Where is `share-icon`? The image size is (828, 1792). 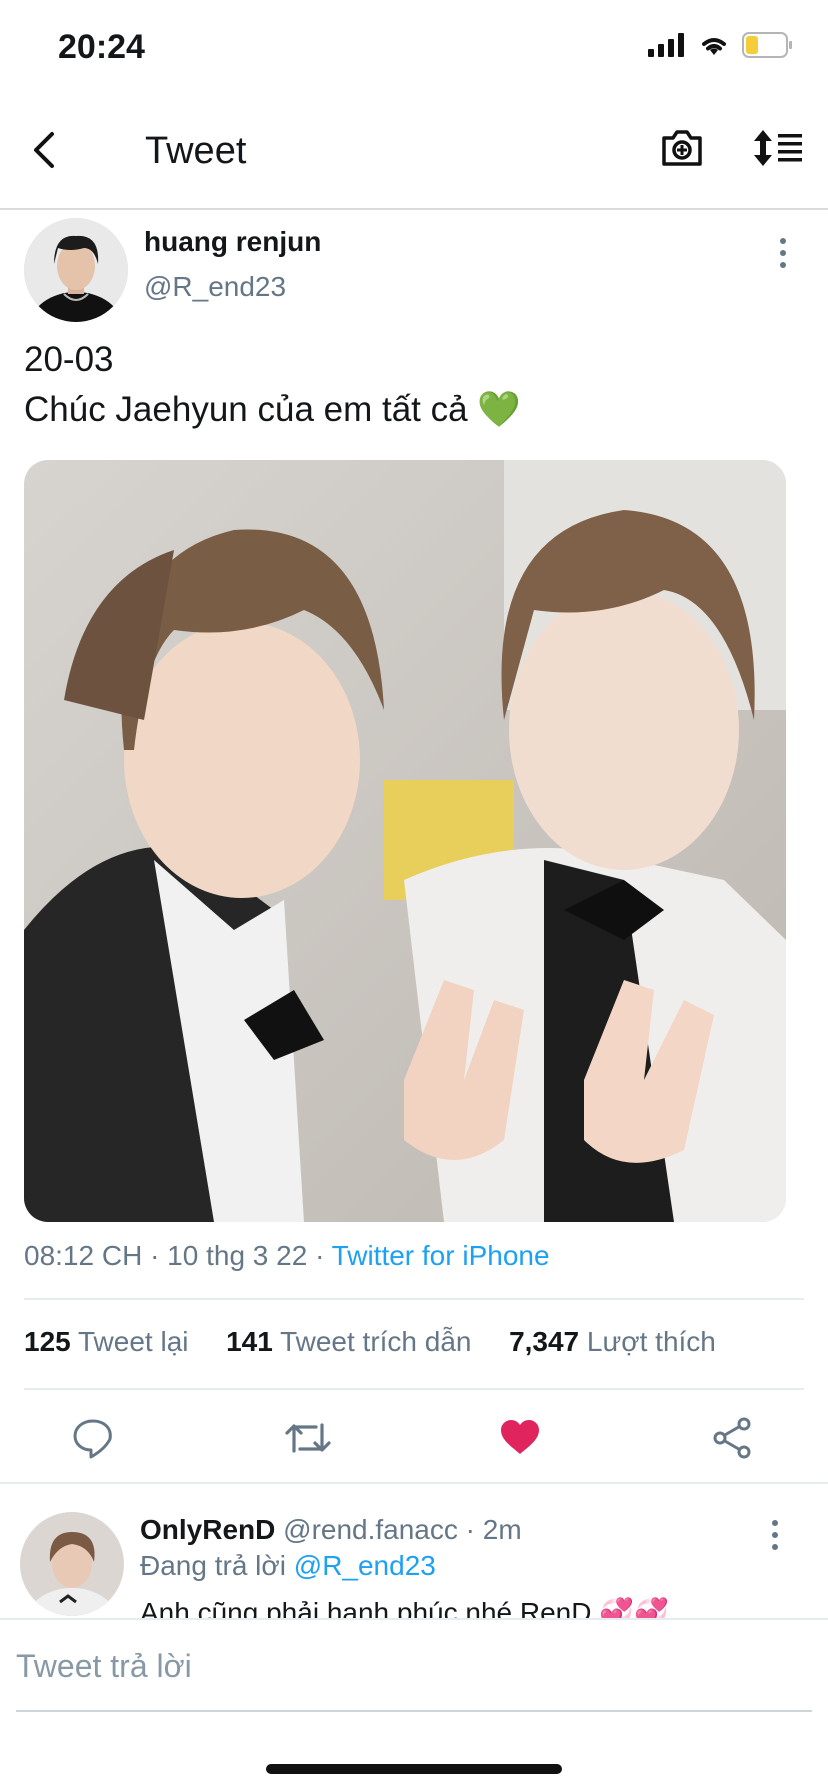
share-icon is located at coordinates (732, 1438).